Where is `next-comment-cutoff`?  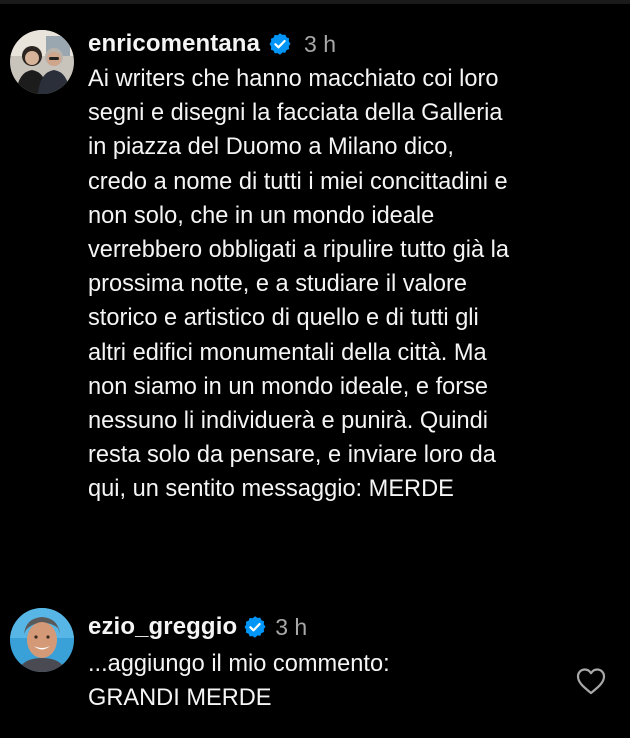
next-comment-cutoff is located at coordinates (238, 734).